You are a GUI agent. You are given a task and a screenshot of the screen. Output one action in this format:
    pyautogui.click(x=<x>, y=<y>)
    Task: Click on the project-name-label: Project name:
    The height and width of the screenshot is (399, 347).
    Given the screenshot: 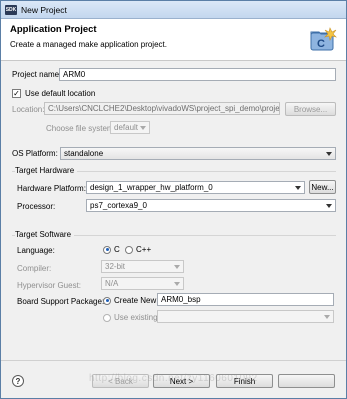 What is the action you would take?
    pyautogui.click(x=37, y=74)
    